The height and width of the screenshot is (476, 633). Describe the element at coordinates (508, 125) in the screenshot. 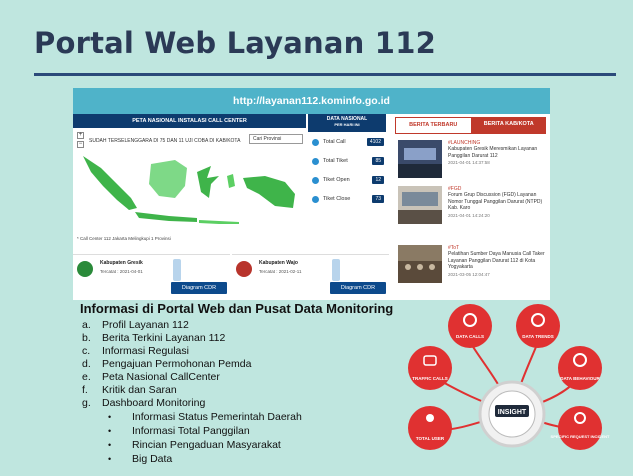

I see `tab-berita-kabkota: BERITA KAB/KOTA` at that location.